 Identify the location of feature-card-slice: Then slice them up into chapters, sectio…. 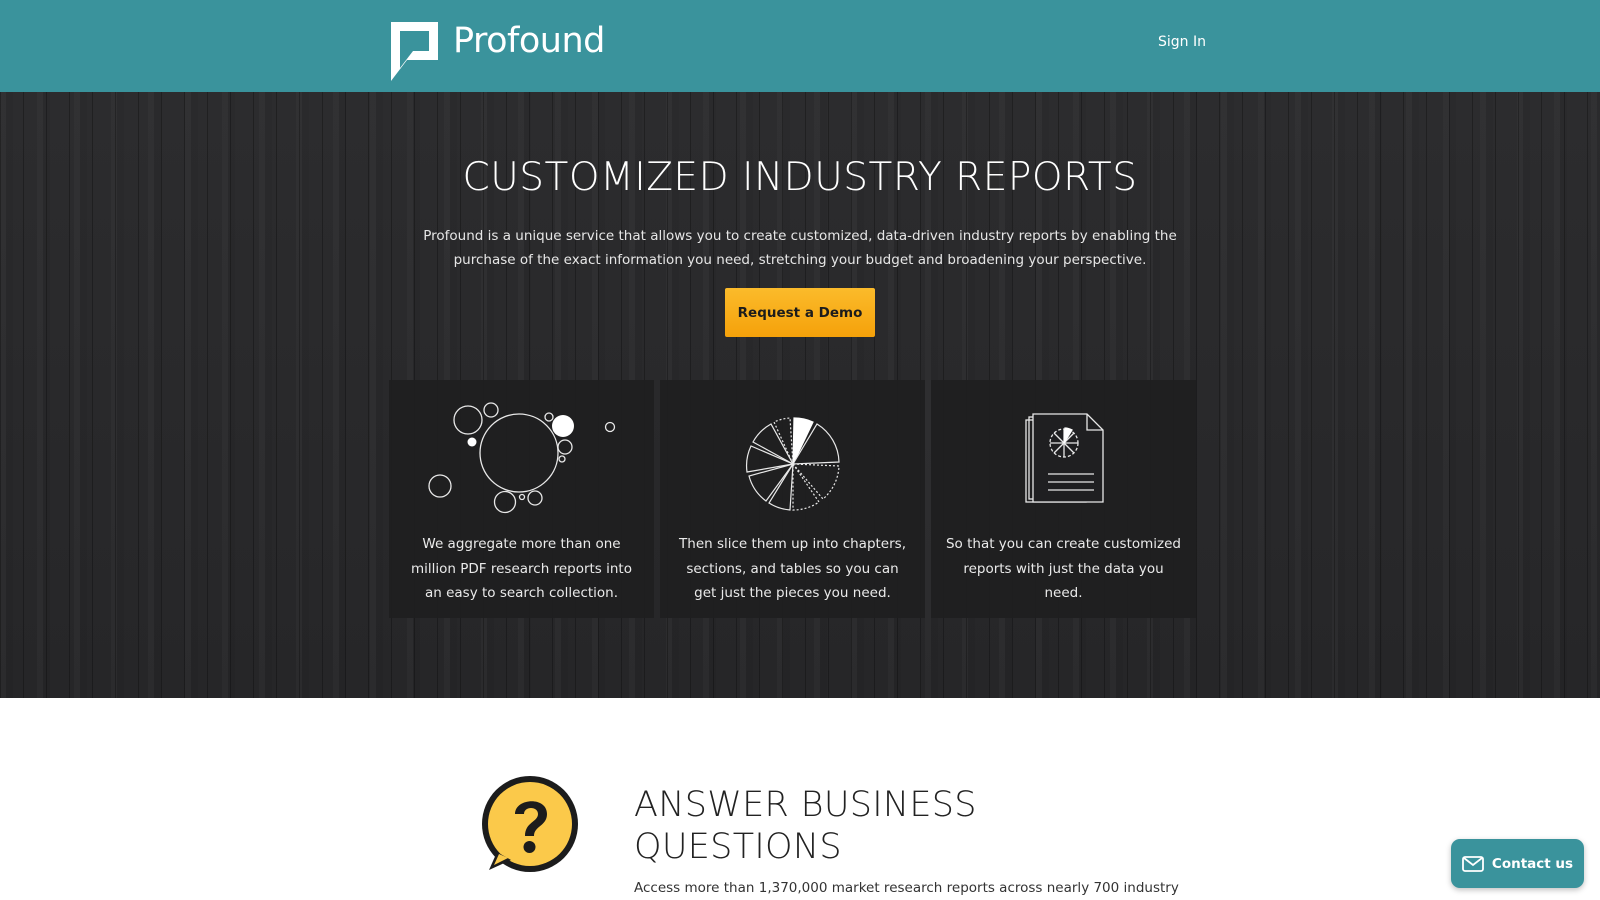
(792, 499).